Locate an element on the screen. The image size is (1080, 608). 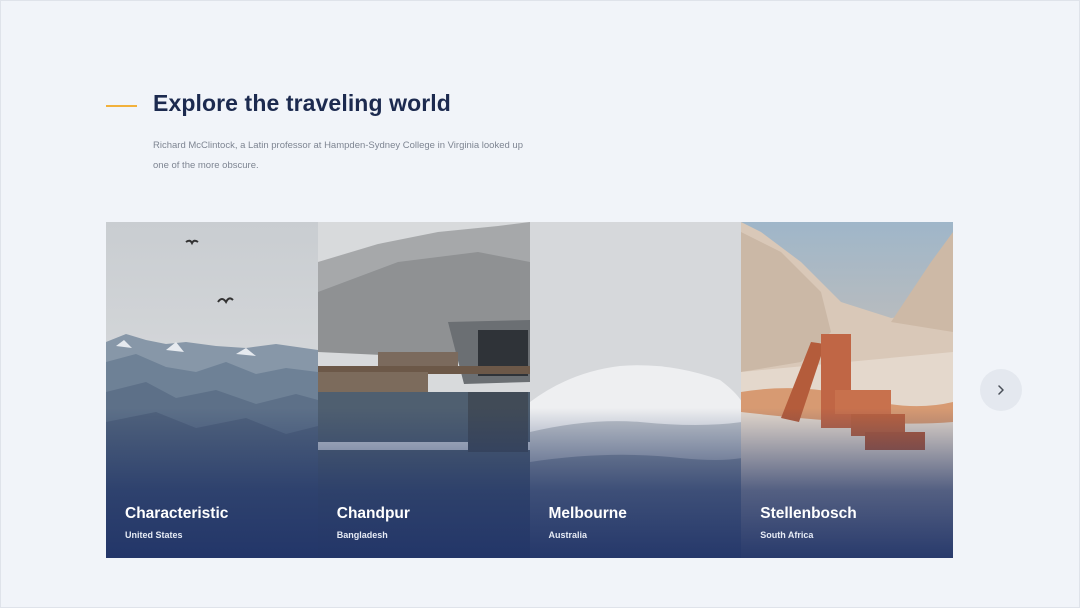
destination-name: Chandpur is located at coordinates (373, 513).